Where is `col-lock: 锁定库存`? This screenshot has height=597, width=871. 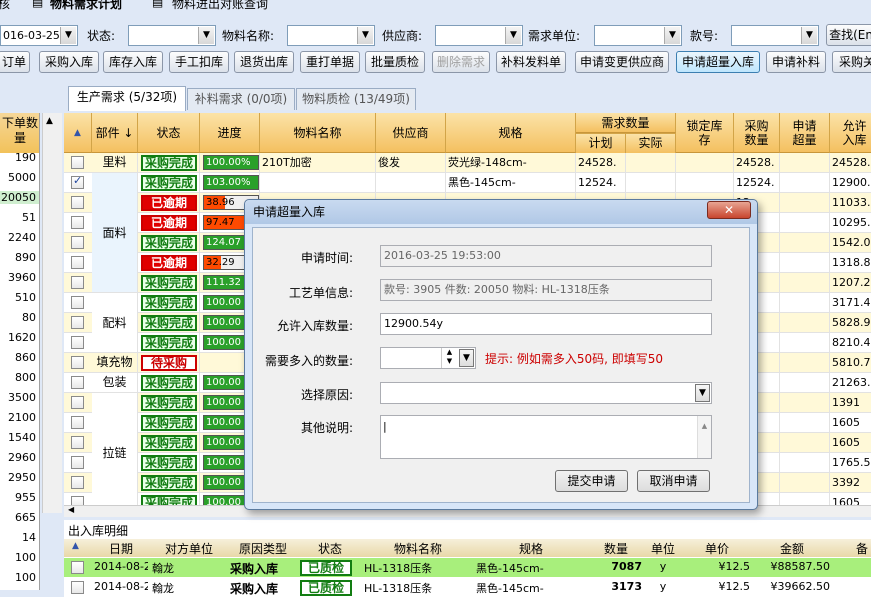
col-lock: 锁定库存 is located at coordinates (705, 133).